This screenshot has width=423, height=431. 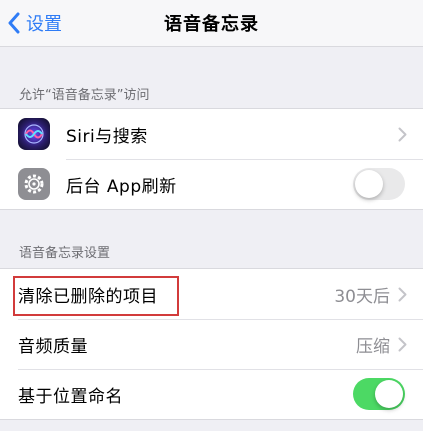 I want to click on background-refresh-toggle, so click(x=379, y=184).